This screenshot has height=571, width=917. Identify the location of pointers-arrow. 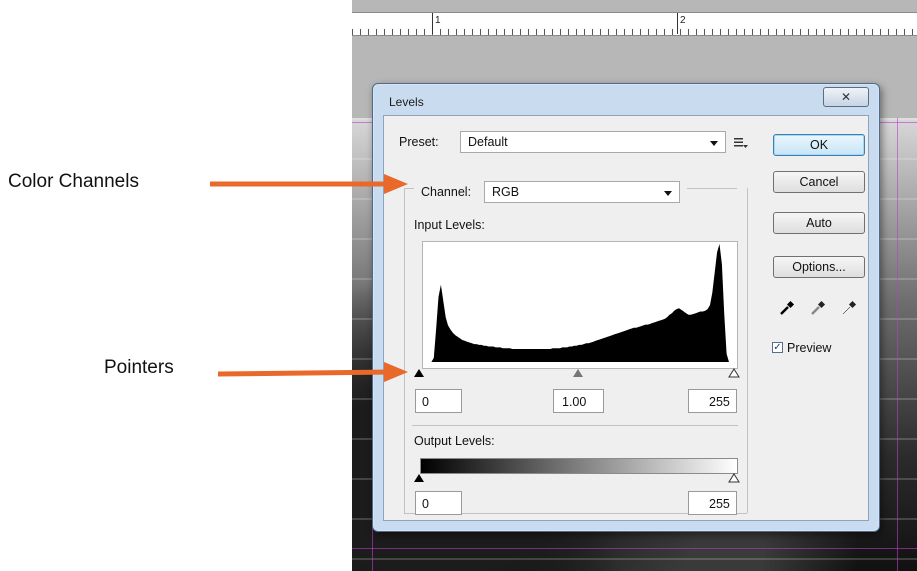
(313, 372).